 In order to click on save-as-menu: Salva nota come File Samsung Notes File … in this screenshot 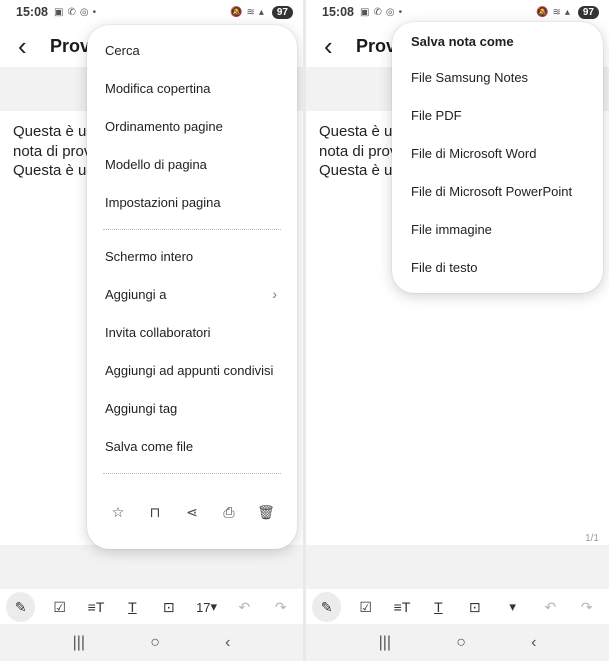, I will do `click(497, 157)`.